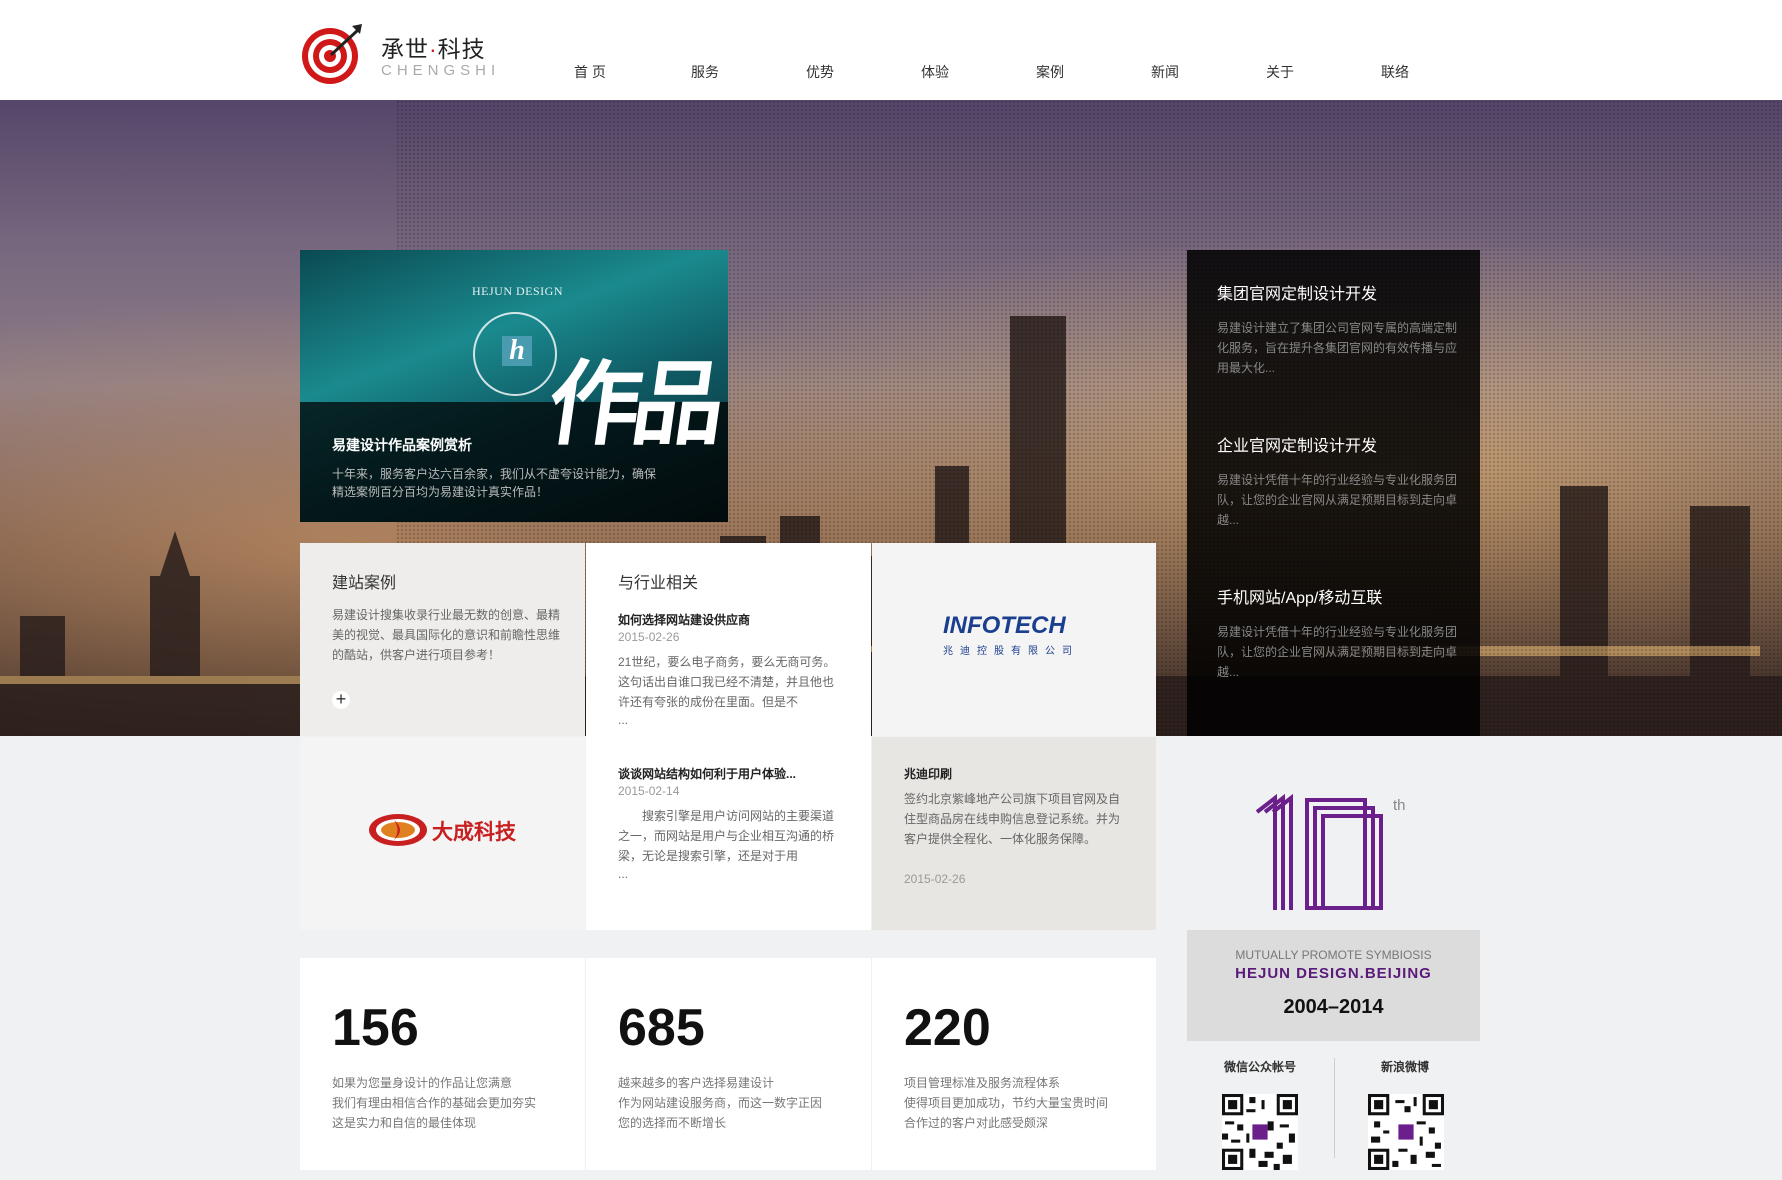  What do you see at coordinates (935, 879) in the screenshot?
I see `zhaodi-date: 2015-02-26` at bounding box center [935, 879].